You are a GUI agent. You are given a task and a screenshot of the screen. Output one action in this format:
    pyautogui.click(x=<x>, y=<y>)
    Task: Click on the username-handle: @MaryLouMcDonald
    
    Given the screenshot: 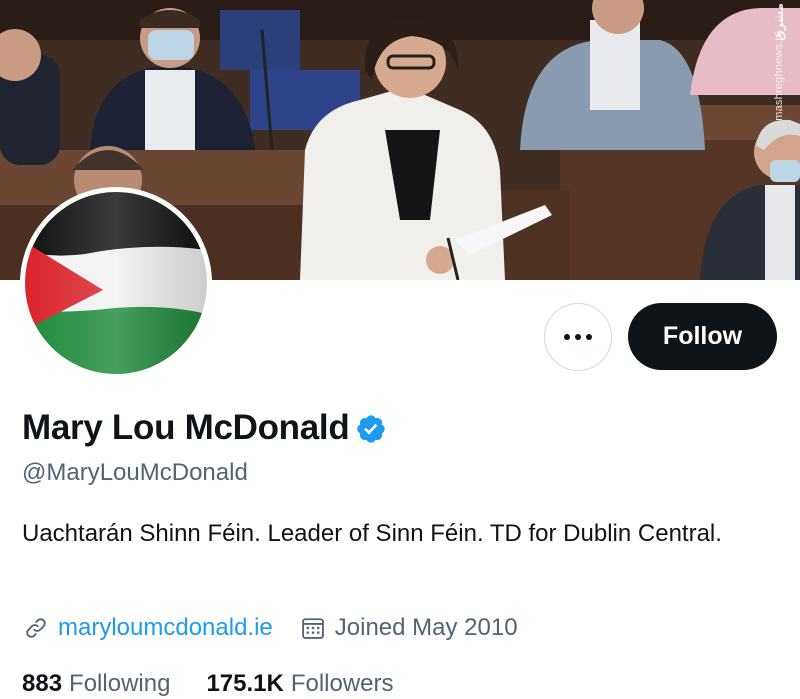 What is the action you would take?
    pyautogui.click(x=135, y=472)
    